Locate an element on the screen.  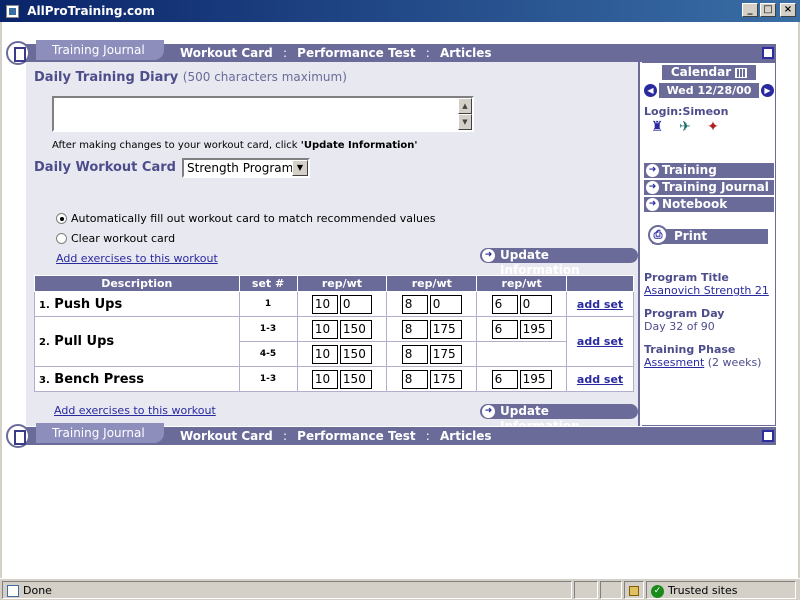
minimize-button: _ is located at coordinates (750, 10).